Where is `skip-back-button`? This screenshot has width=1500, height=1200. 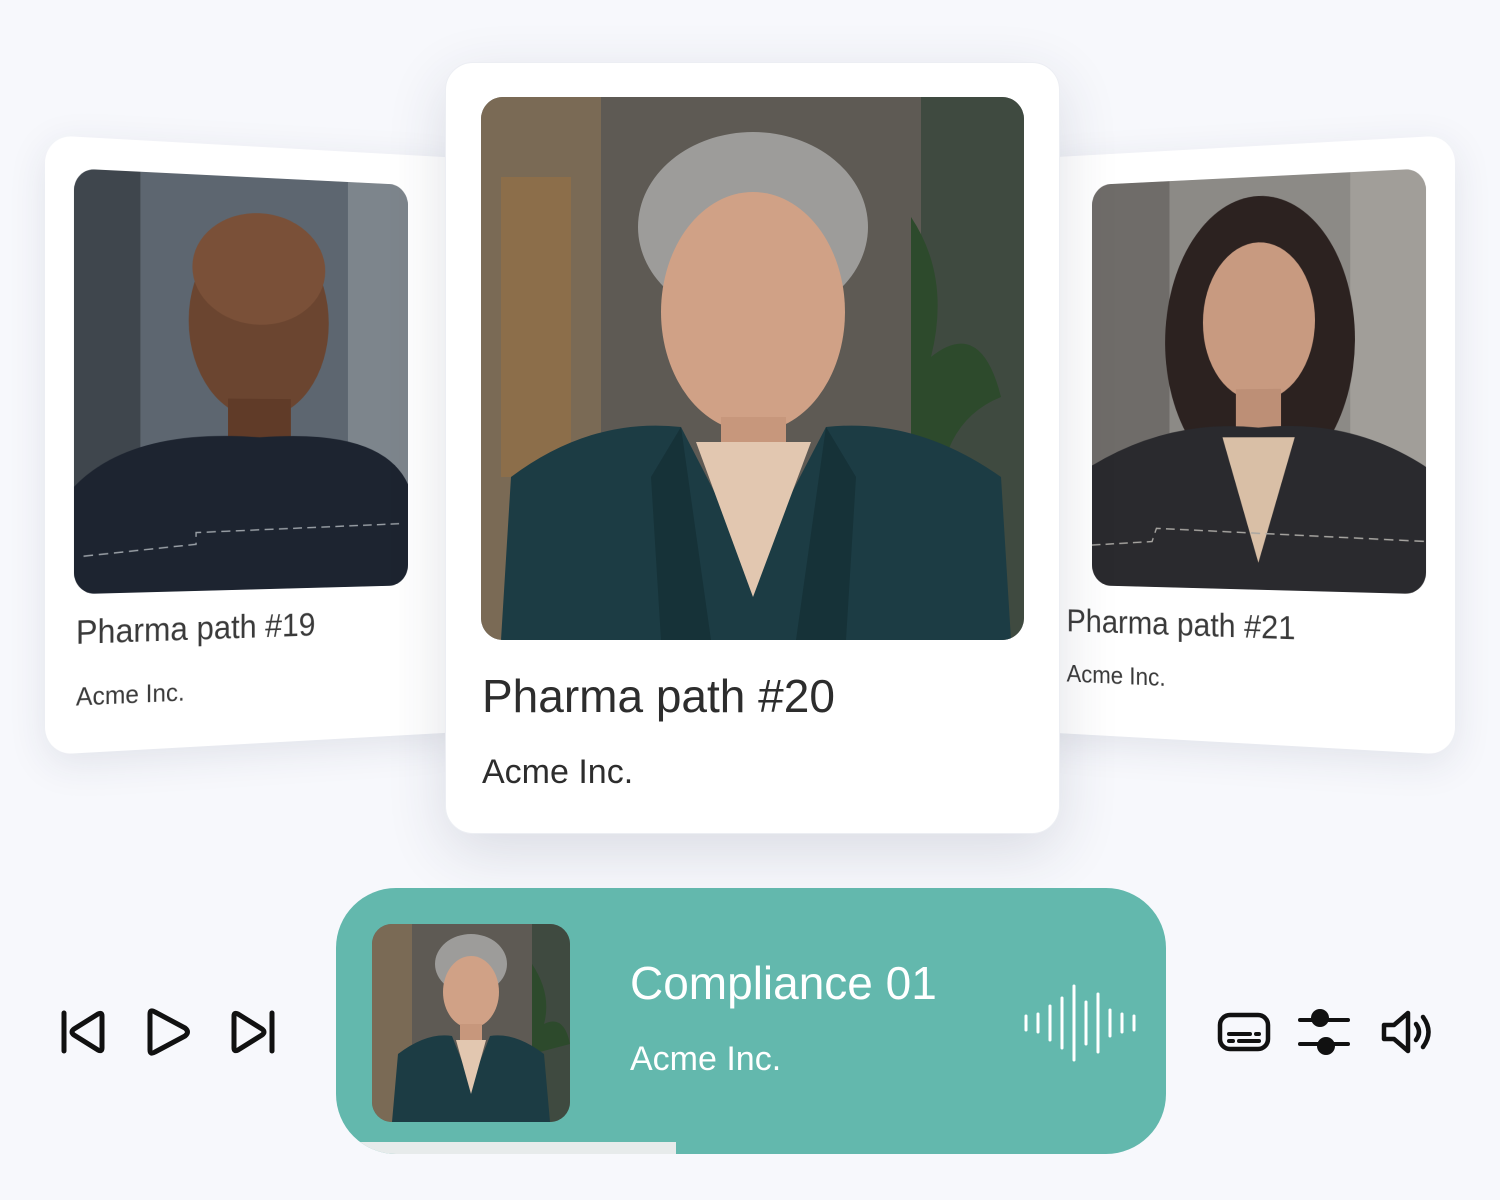 skip-back-button is located at coordinates (84, 1032).